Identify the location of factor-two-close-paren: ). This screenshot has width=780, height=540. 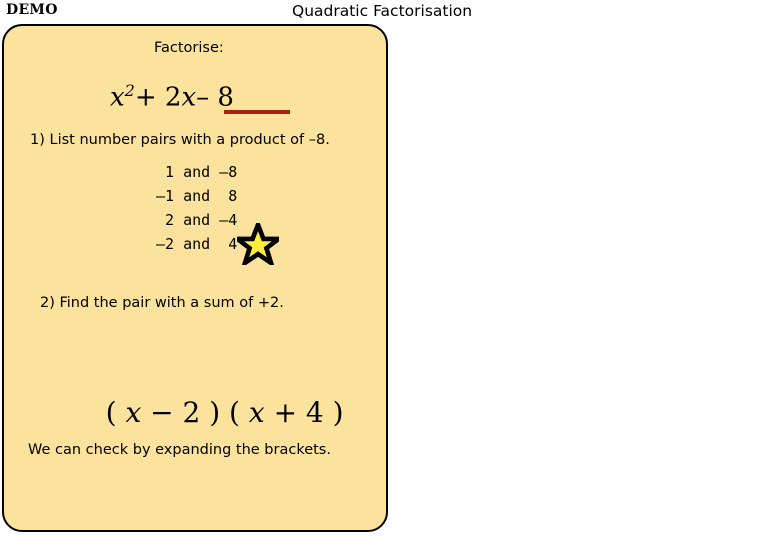
(338, 412).